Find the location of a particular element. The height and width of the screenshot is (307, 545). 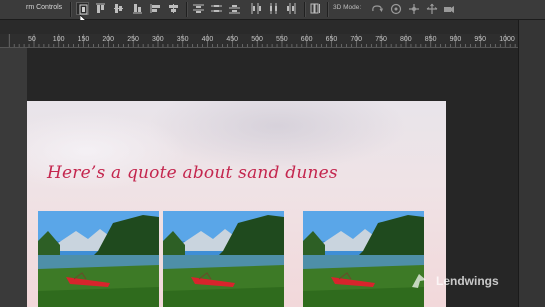

ruler-tick-label: 1000 is located at coordinates (507, 39).